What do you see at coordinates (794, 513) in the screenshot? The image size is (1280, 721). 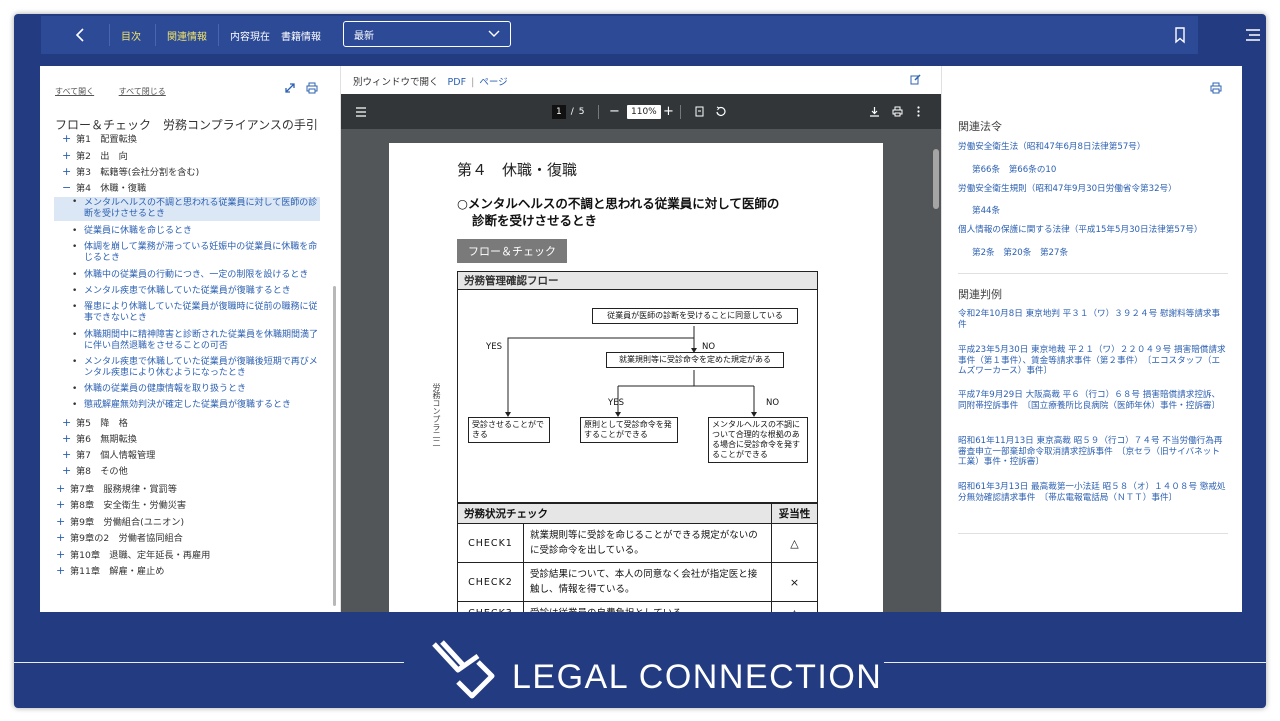 I see `check-table-eval-header: 妥当性` at bounding box center [794, 513].